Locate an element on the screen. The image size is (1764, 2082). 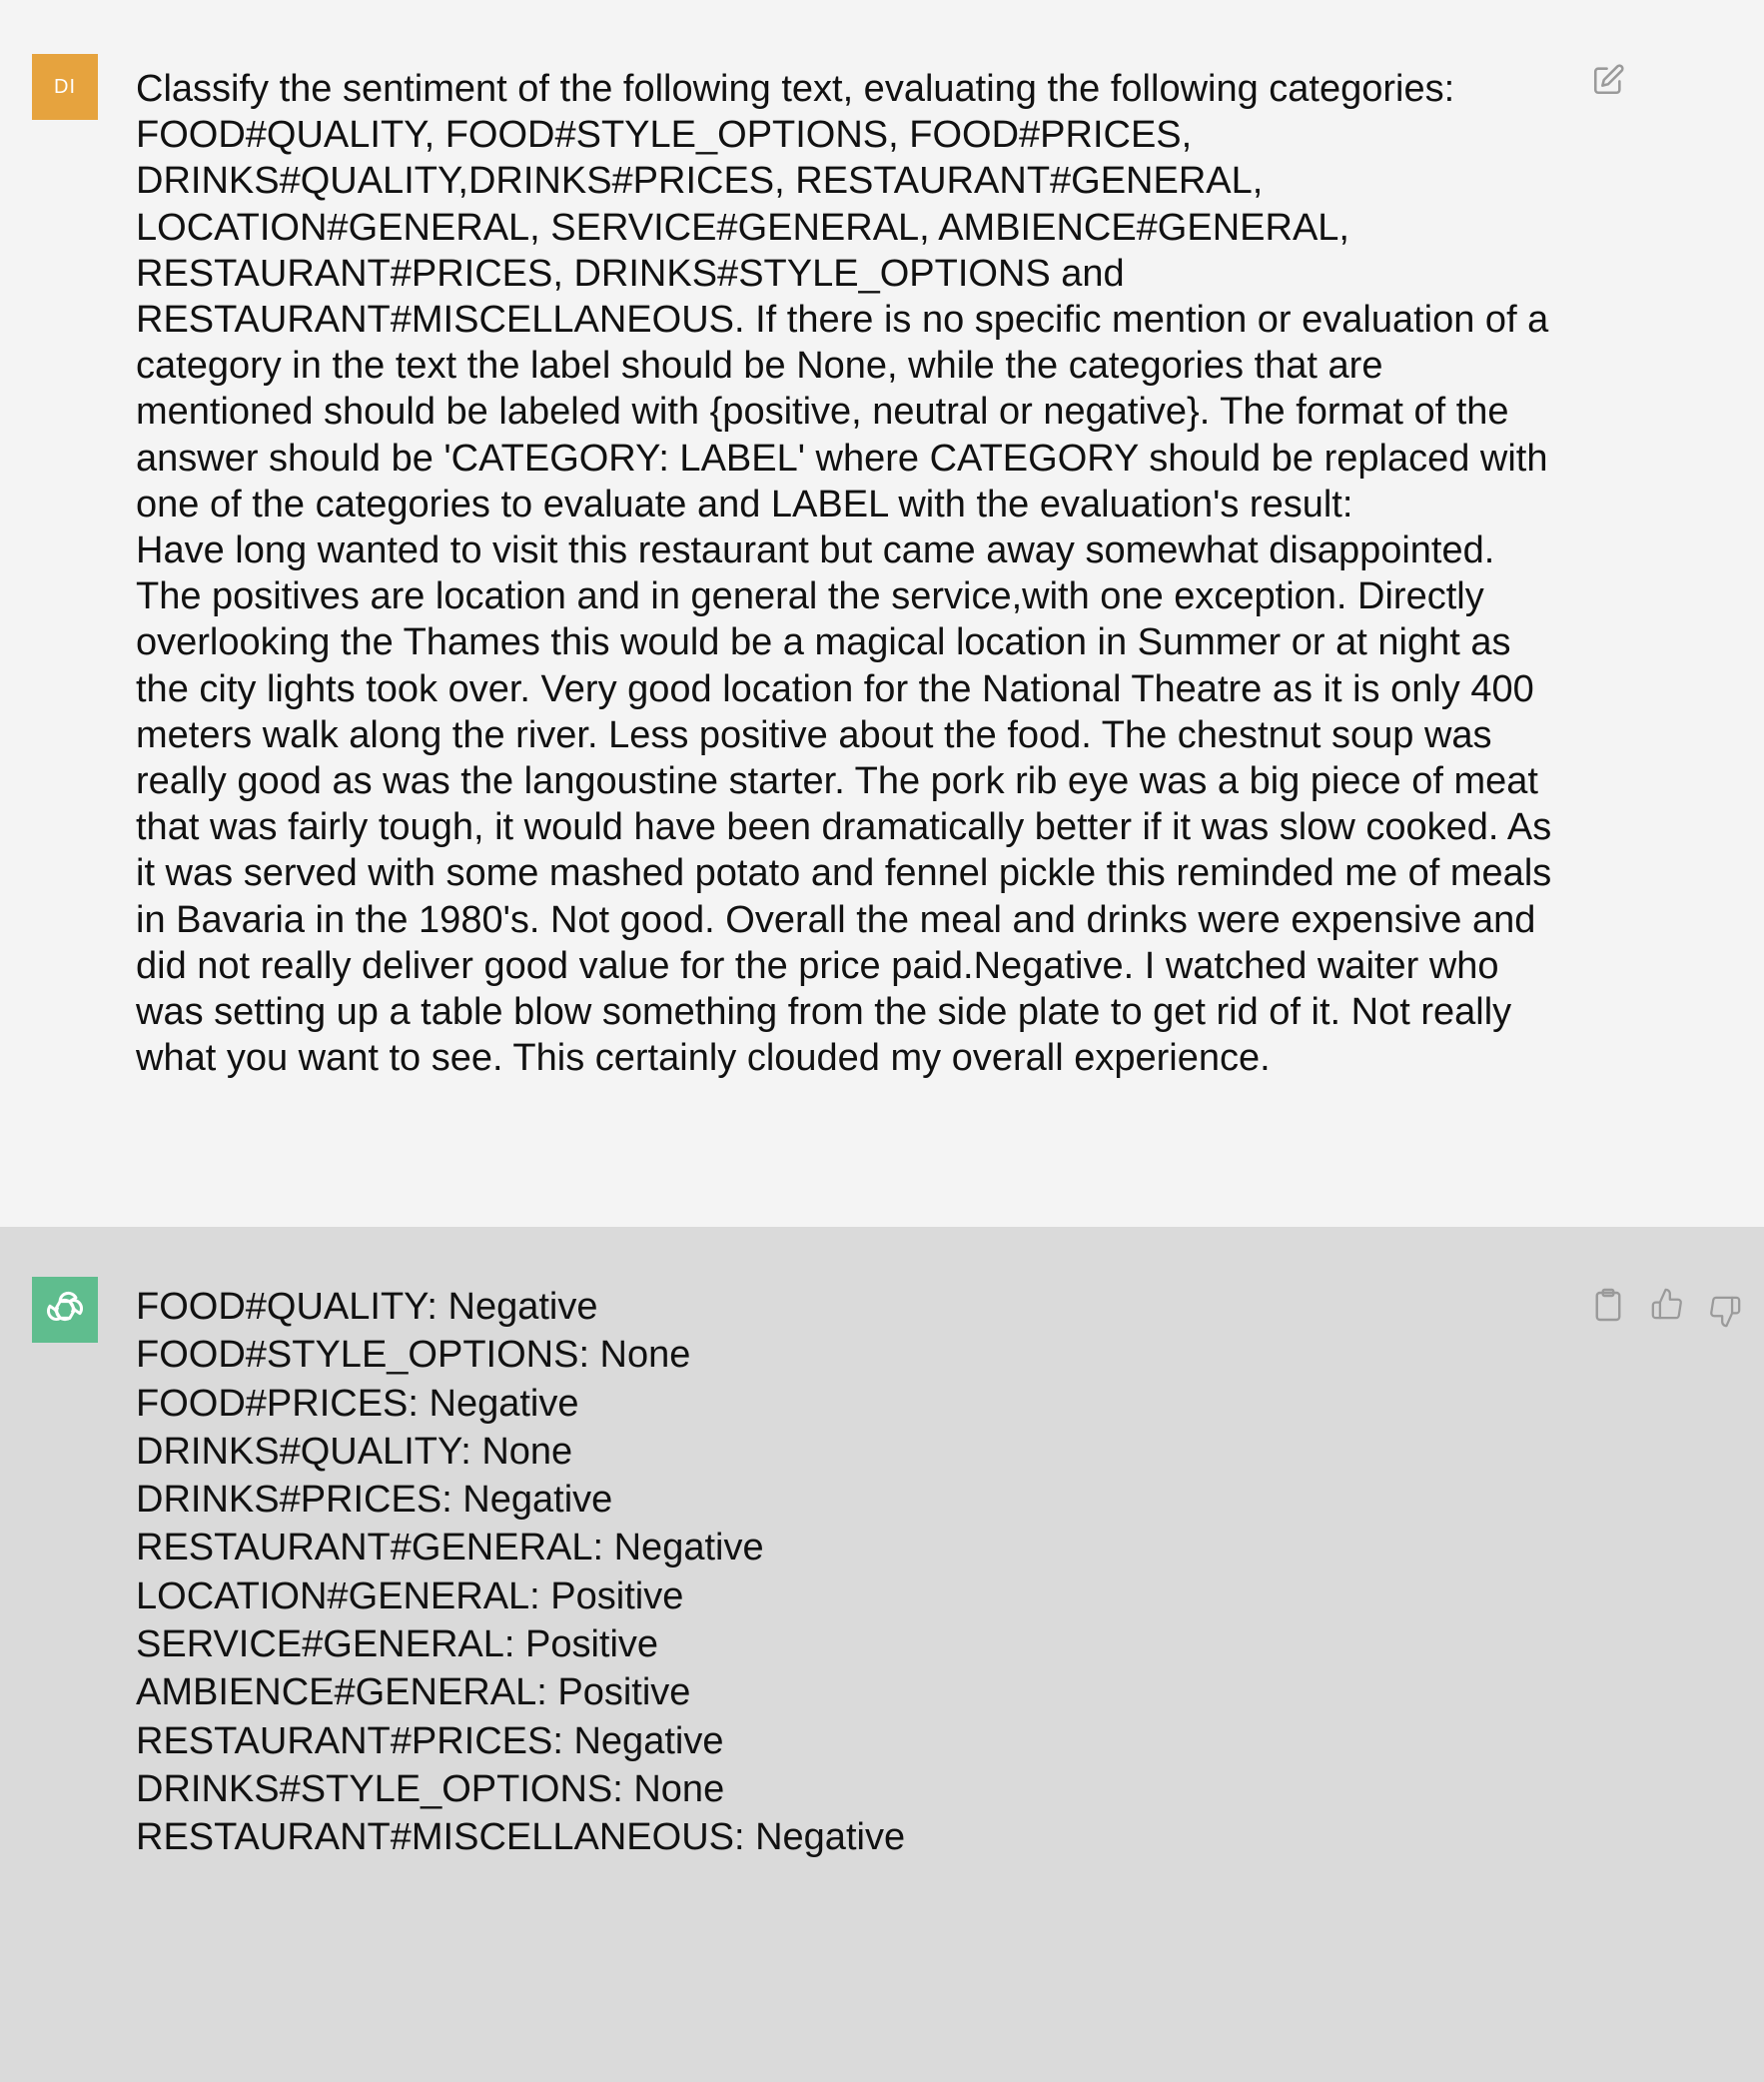
list-item: AMBIENCE#GENERAL: Positive is located at coordinates (413, 1692).